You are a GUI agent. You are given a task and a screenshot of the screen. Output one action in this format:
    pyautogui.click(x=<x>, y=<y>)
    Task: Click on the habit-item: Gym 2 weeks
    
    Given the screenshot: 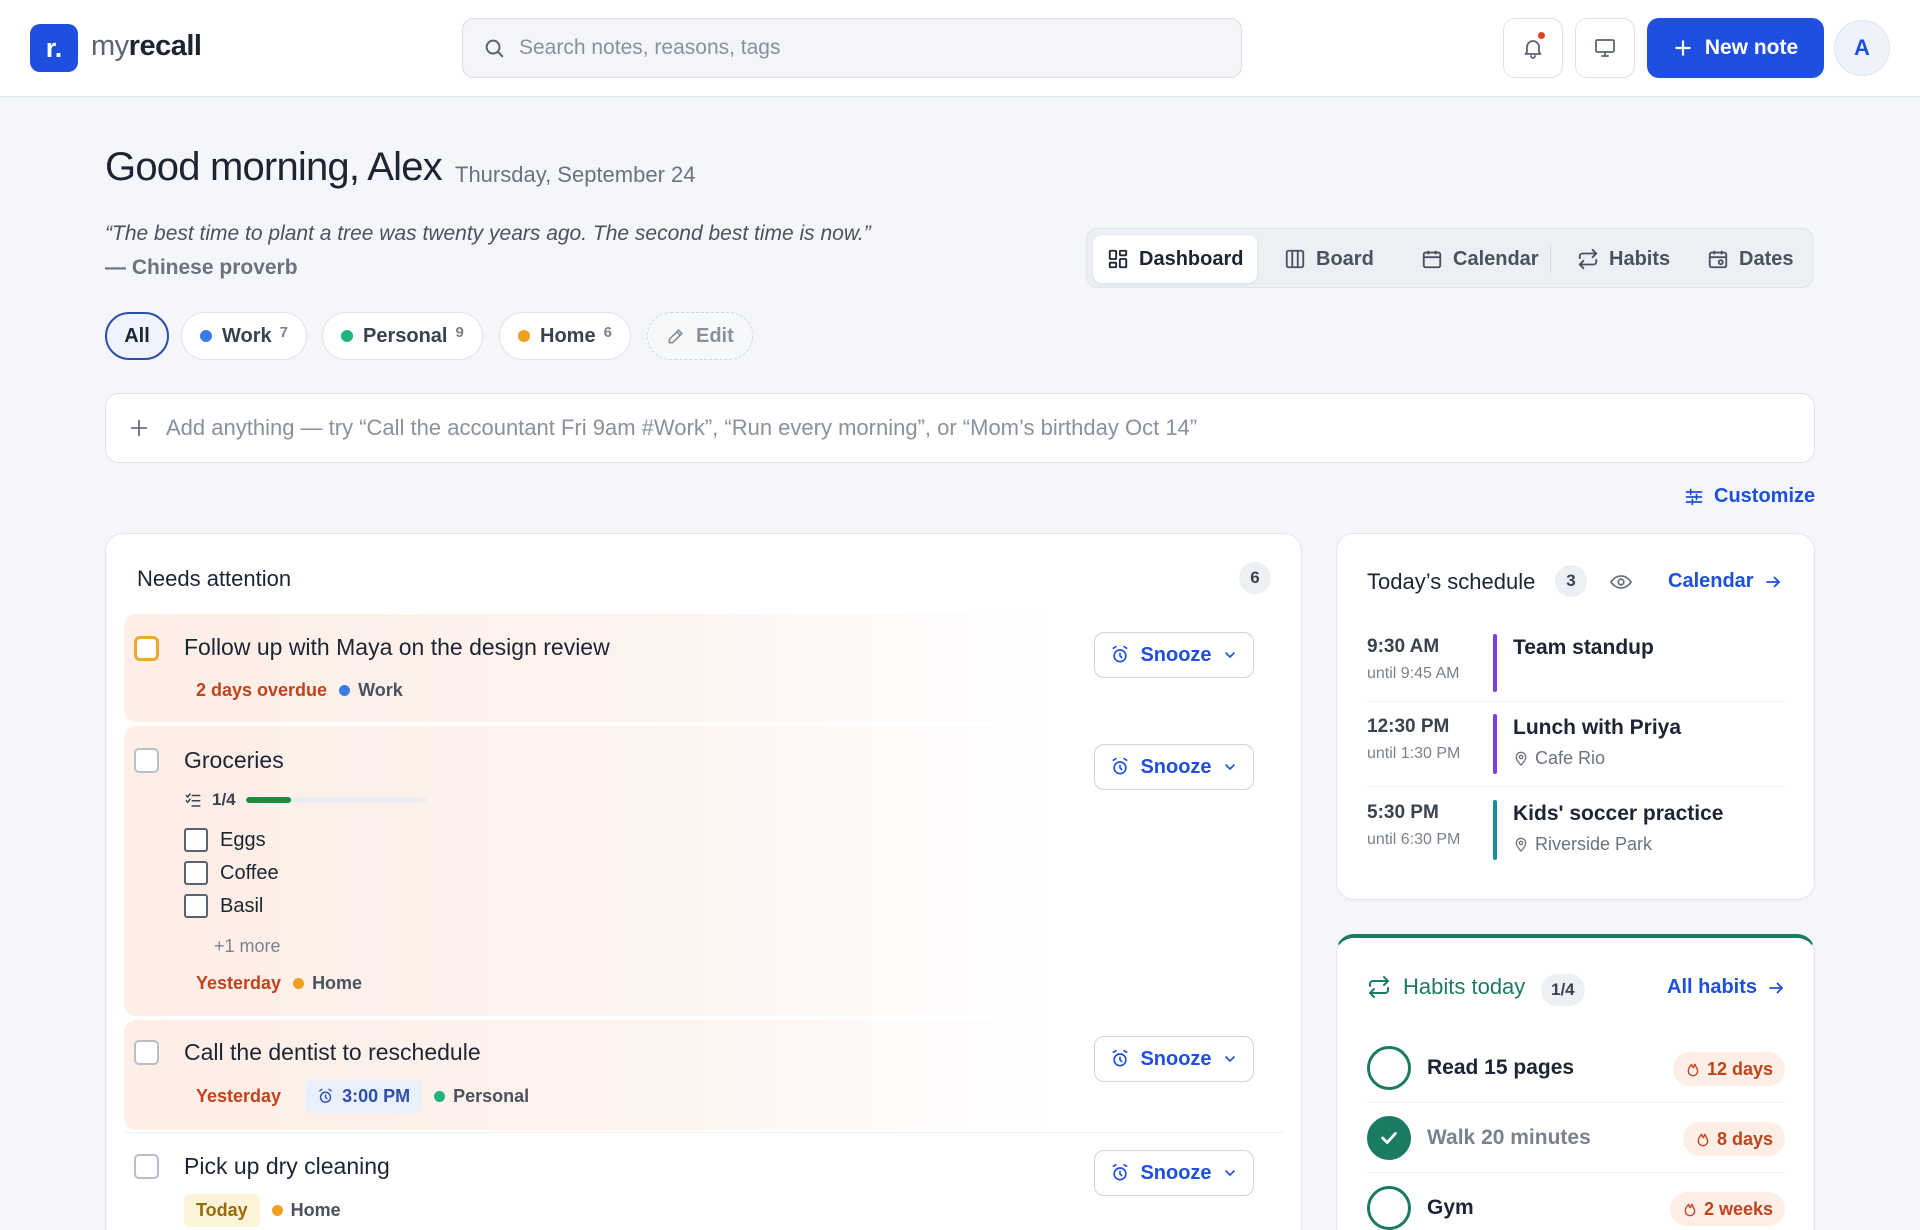 What is the action you would take?
    pyautogui.click(x=1576, y=1204)
    